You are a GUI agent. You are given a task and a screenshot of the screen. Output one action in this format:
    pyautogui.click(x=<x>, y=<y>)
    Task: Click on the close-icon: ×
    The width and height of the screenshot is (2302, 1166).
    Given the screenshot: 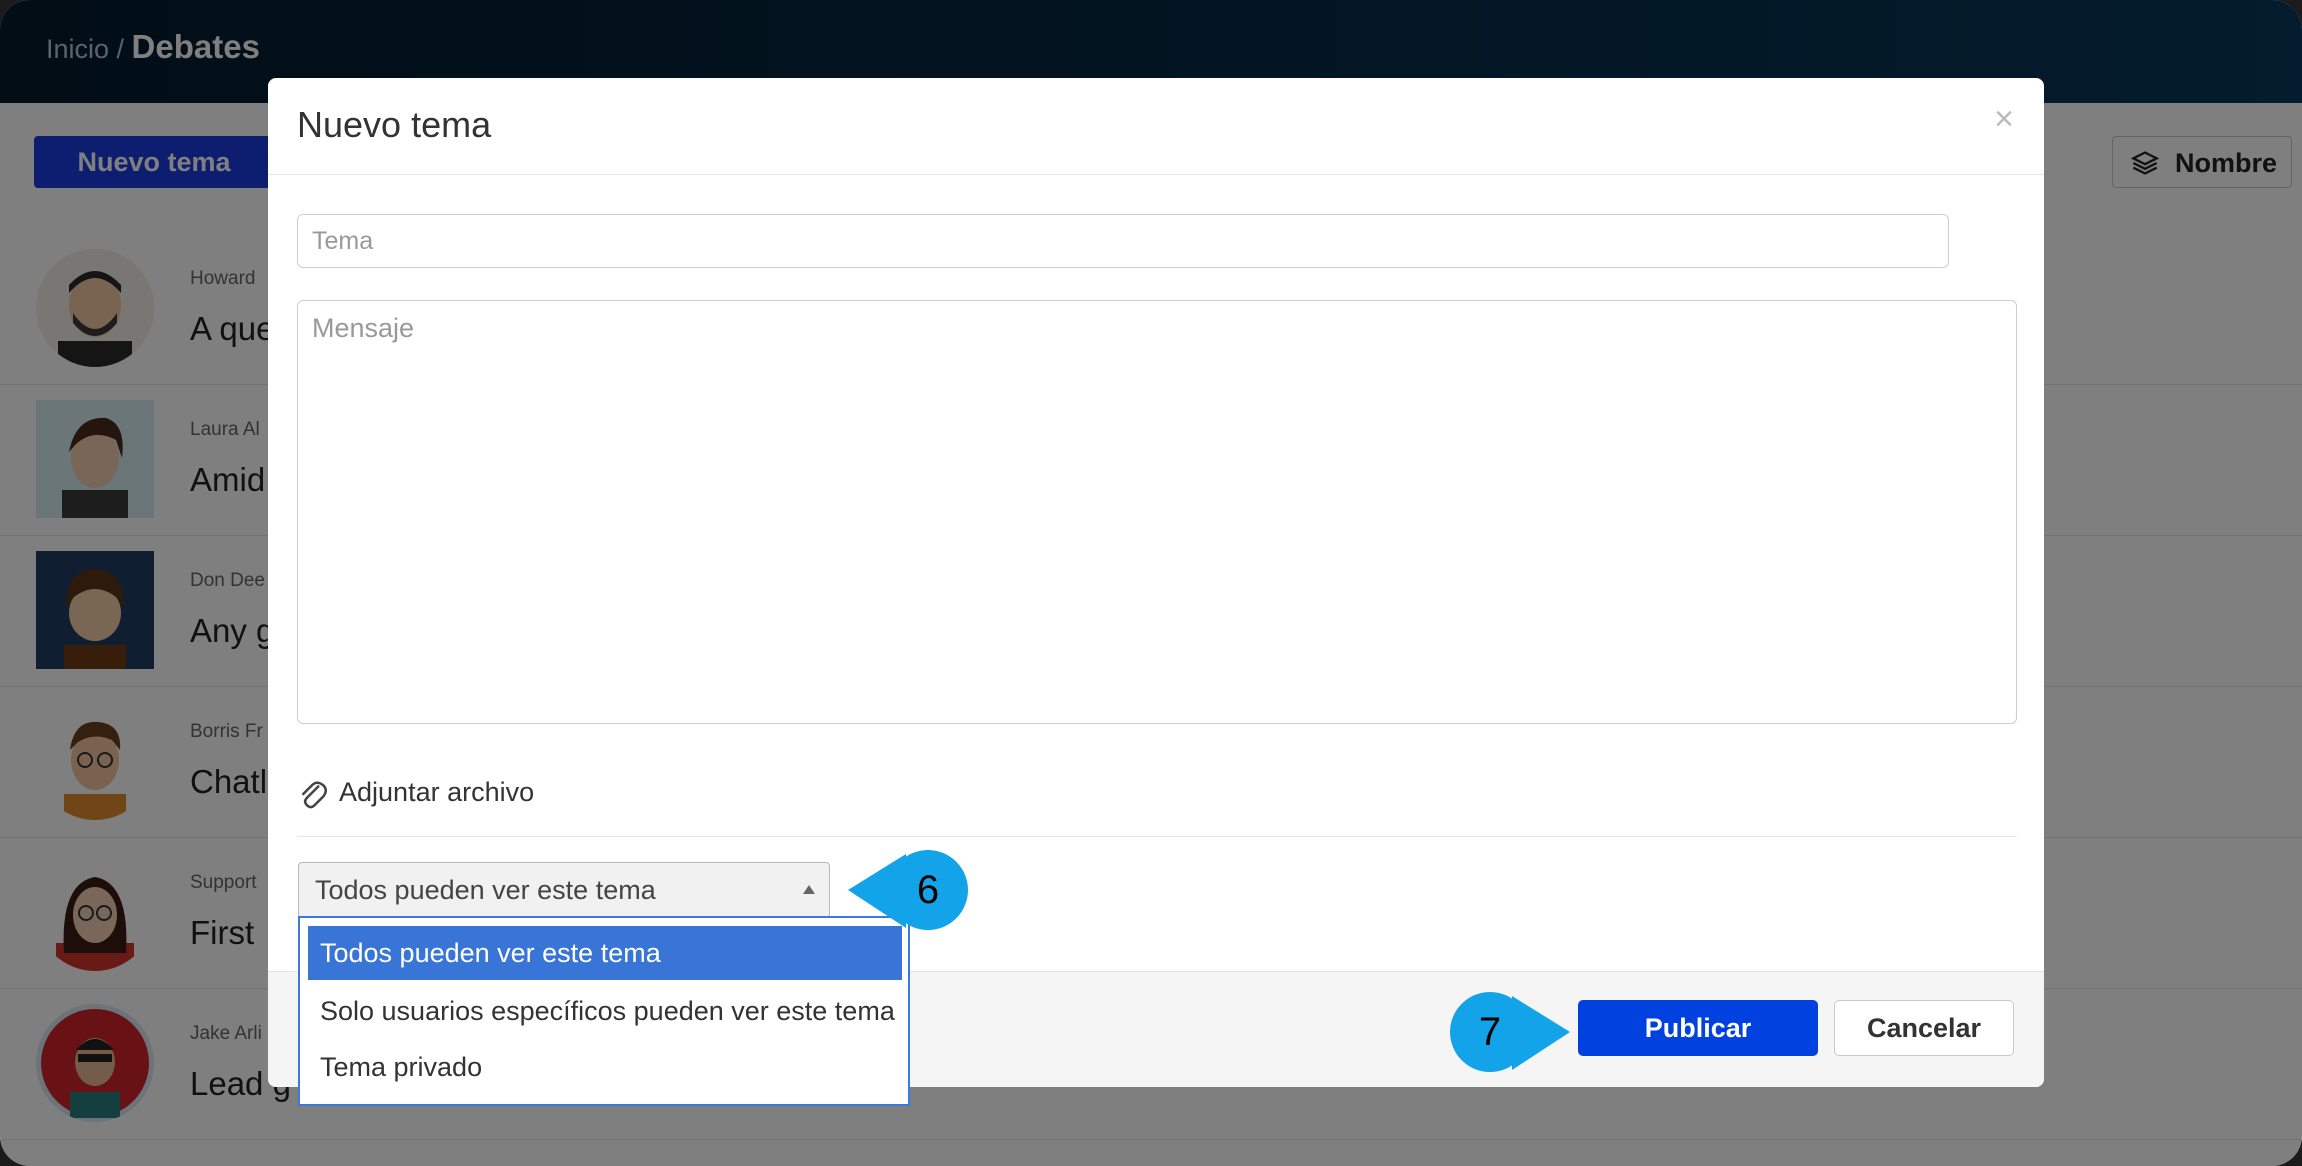 What is the action you would take?
    pyautogui.click(x=2004, y=119)
    